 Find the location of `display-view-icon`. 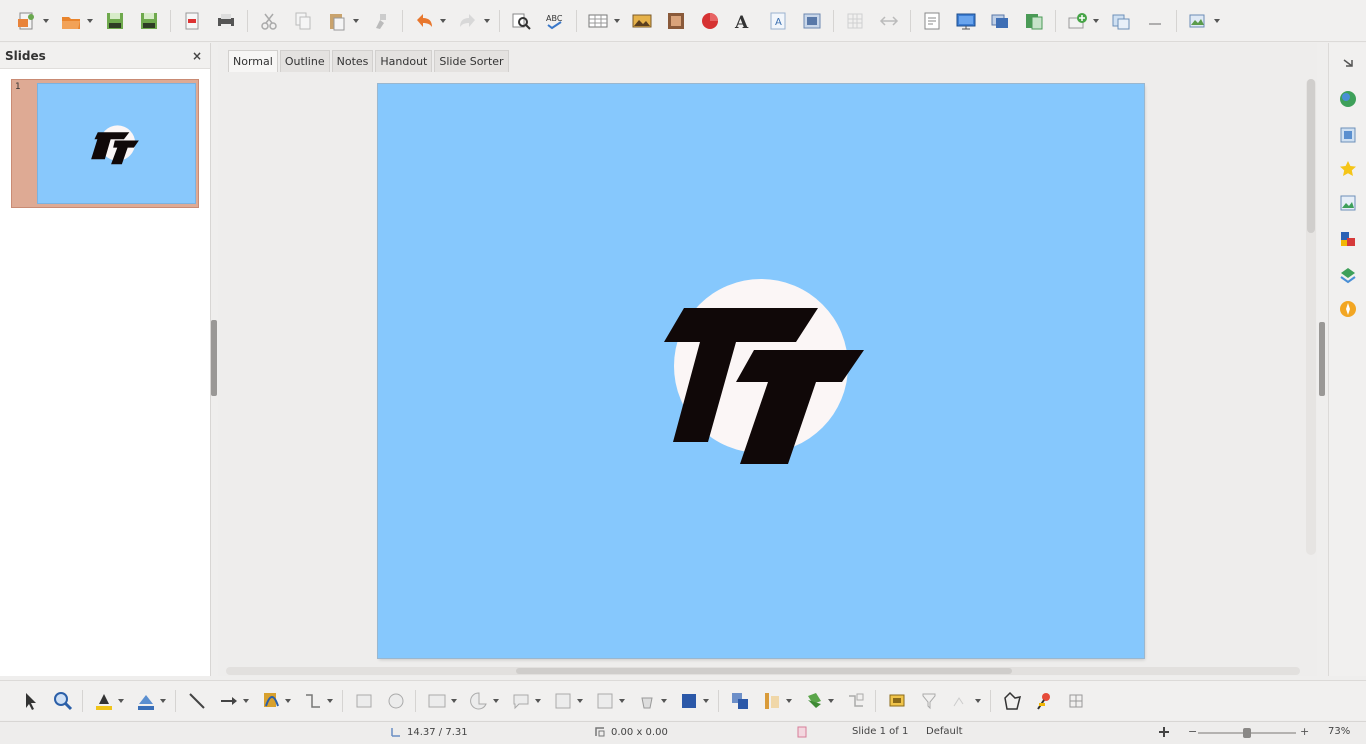

display-view-icon is located at coordinates (1155, 21).